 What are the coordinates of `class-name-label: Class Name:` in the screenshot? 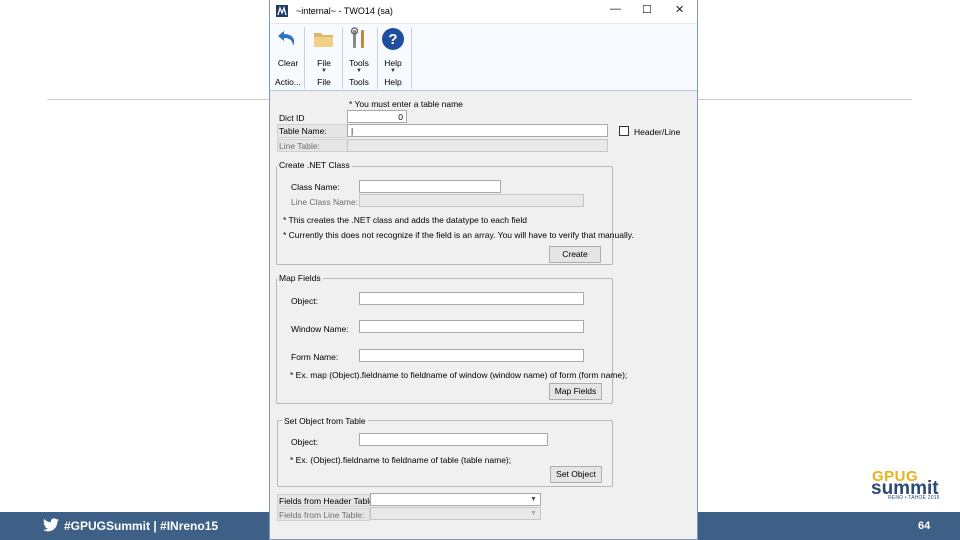 It's located at (315, 187).